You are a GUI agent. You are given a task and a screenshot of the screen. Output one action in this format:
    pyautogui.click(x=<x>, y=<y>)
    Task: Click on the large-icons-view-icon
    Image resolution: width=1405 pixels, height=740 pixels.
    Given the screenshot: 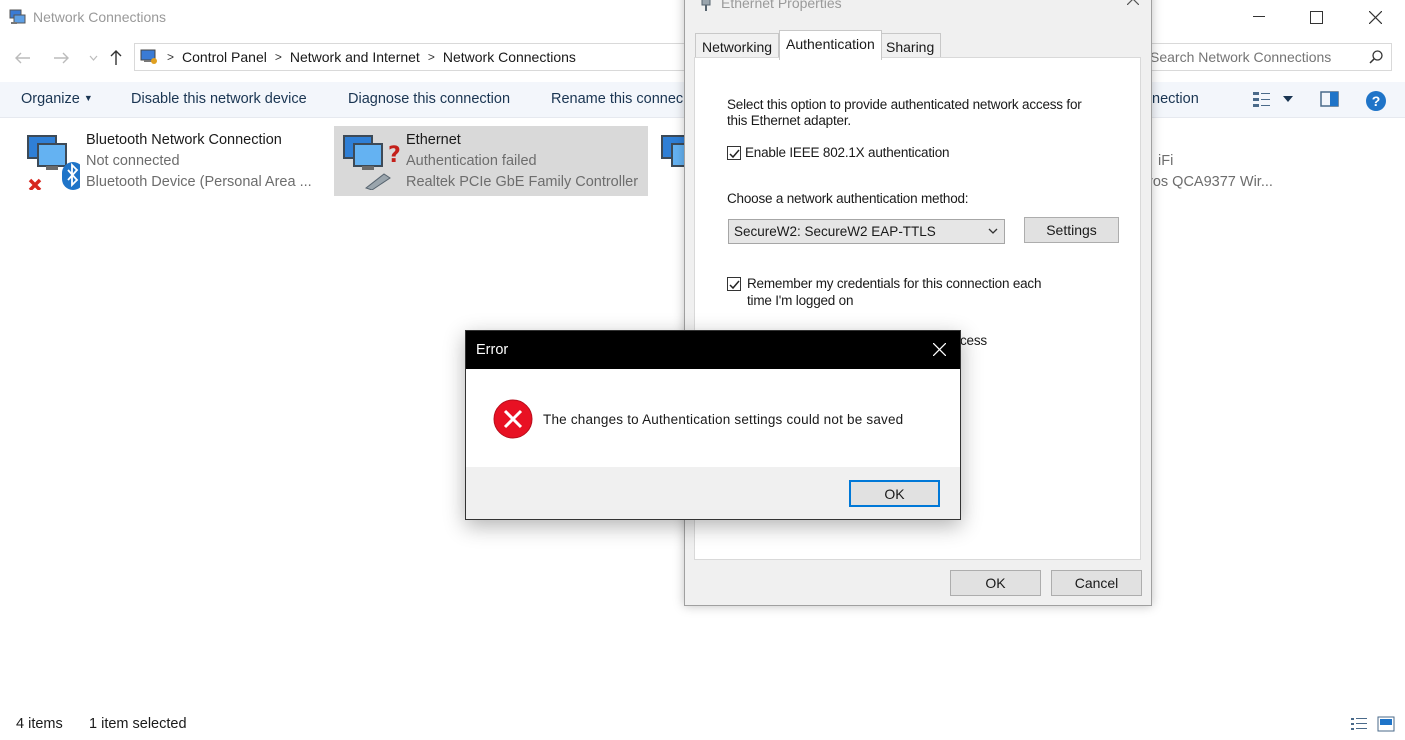 What is the action you would take?
    pyautogui.click(x=1386, y=724)
    